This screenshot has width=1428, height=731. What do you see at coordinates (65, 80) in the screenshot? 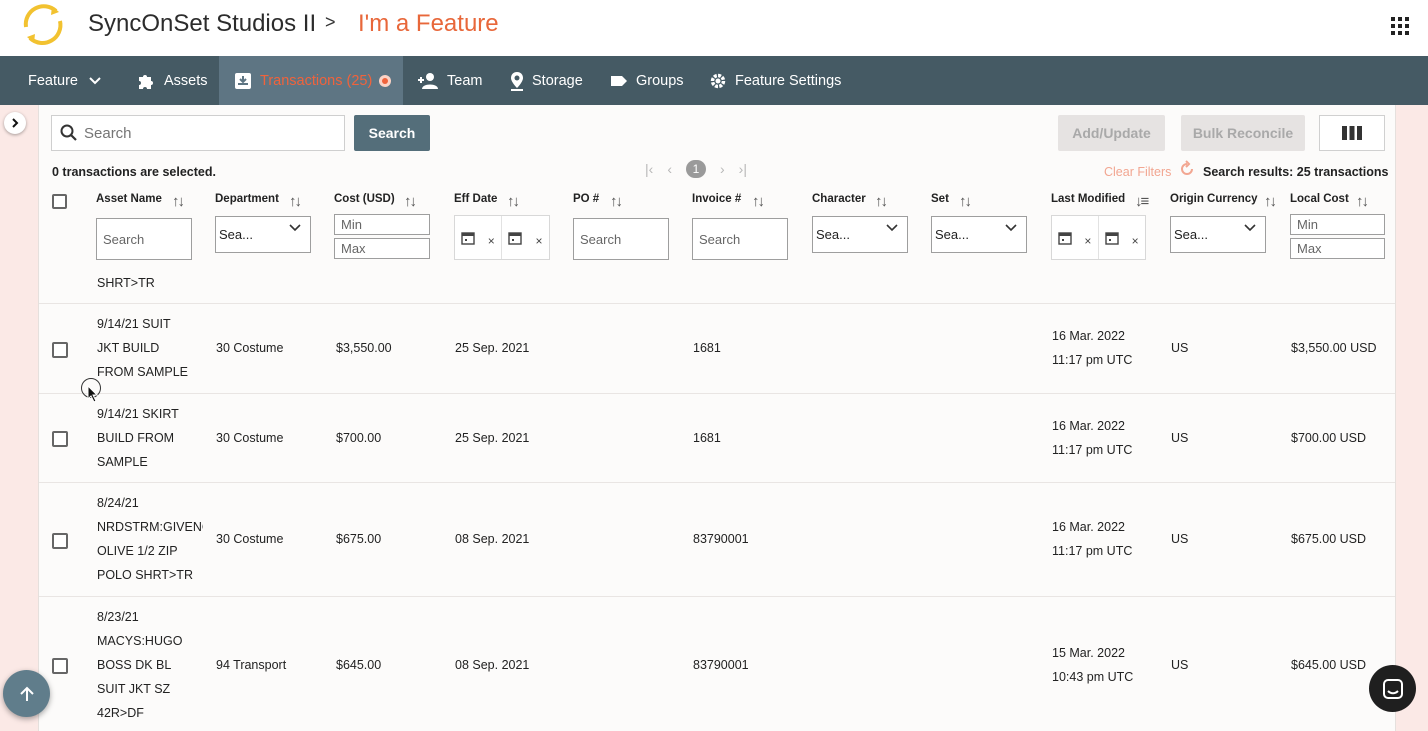
I see `nav-feature-dropdown: Feature` at bounding box center [65, 80].